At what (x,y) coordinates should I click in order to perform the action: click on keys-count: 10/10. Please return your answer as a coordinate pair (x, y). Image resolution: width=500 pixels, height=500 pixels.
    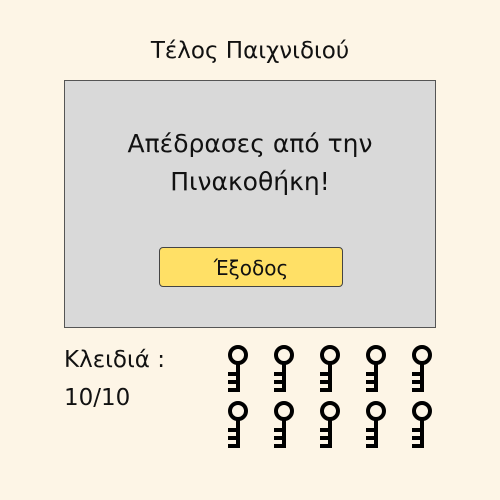
    Looking at the image, I should click on (97, 398).